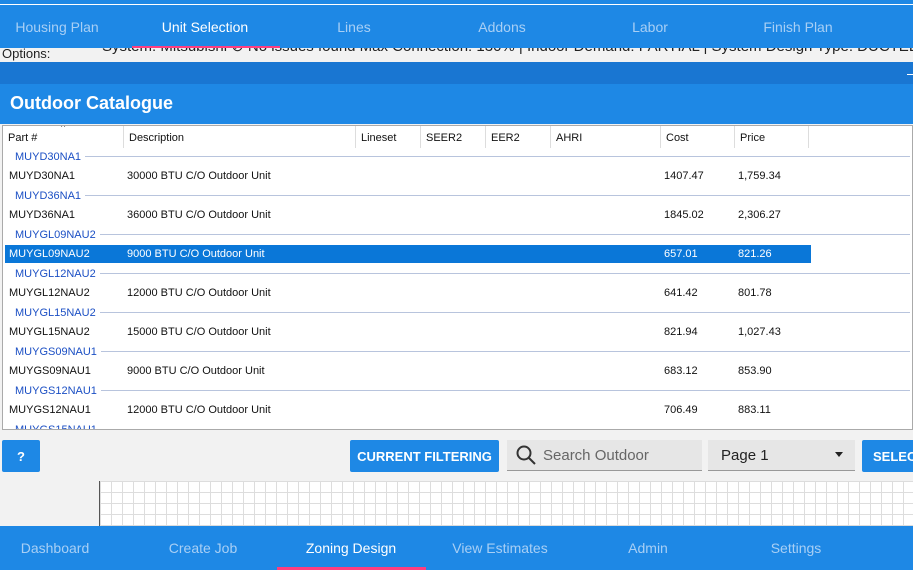  I want to click on tab-finish-plan: Finish Plan, so click(797, 27).